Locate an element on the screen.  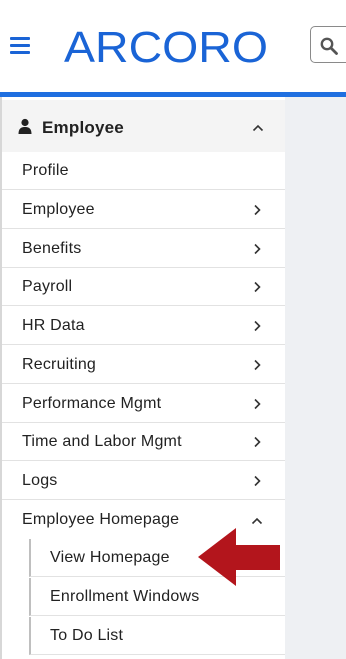
sidebar-item-benefits: Benefits is located at coordinates (143, 249).